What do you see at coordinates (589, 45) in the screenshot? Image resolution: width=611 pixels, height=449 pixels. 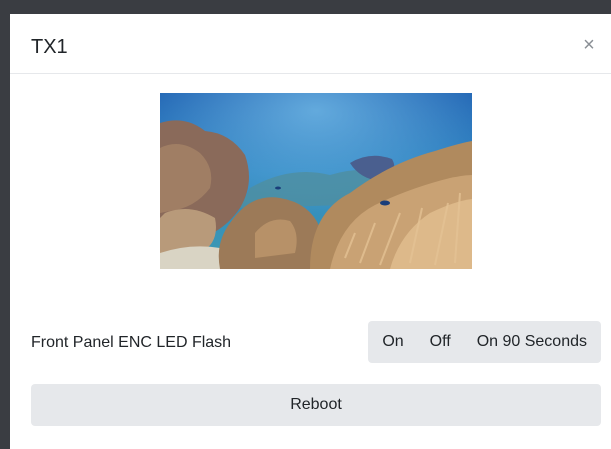 I see `close-icon: ×` at bounding box center [589, 45].